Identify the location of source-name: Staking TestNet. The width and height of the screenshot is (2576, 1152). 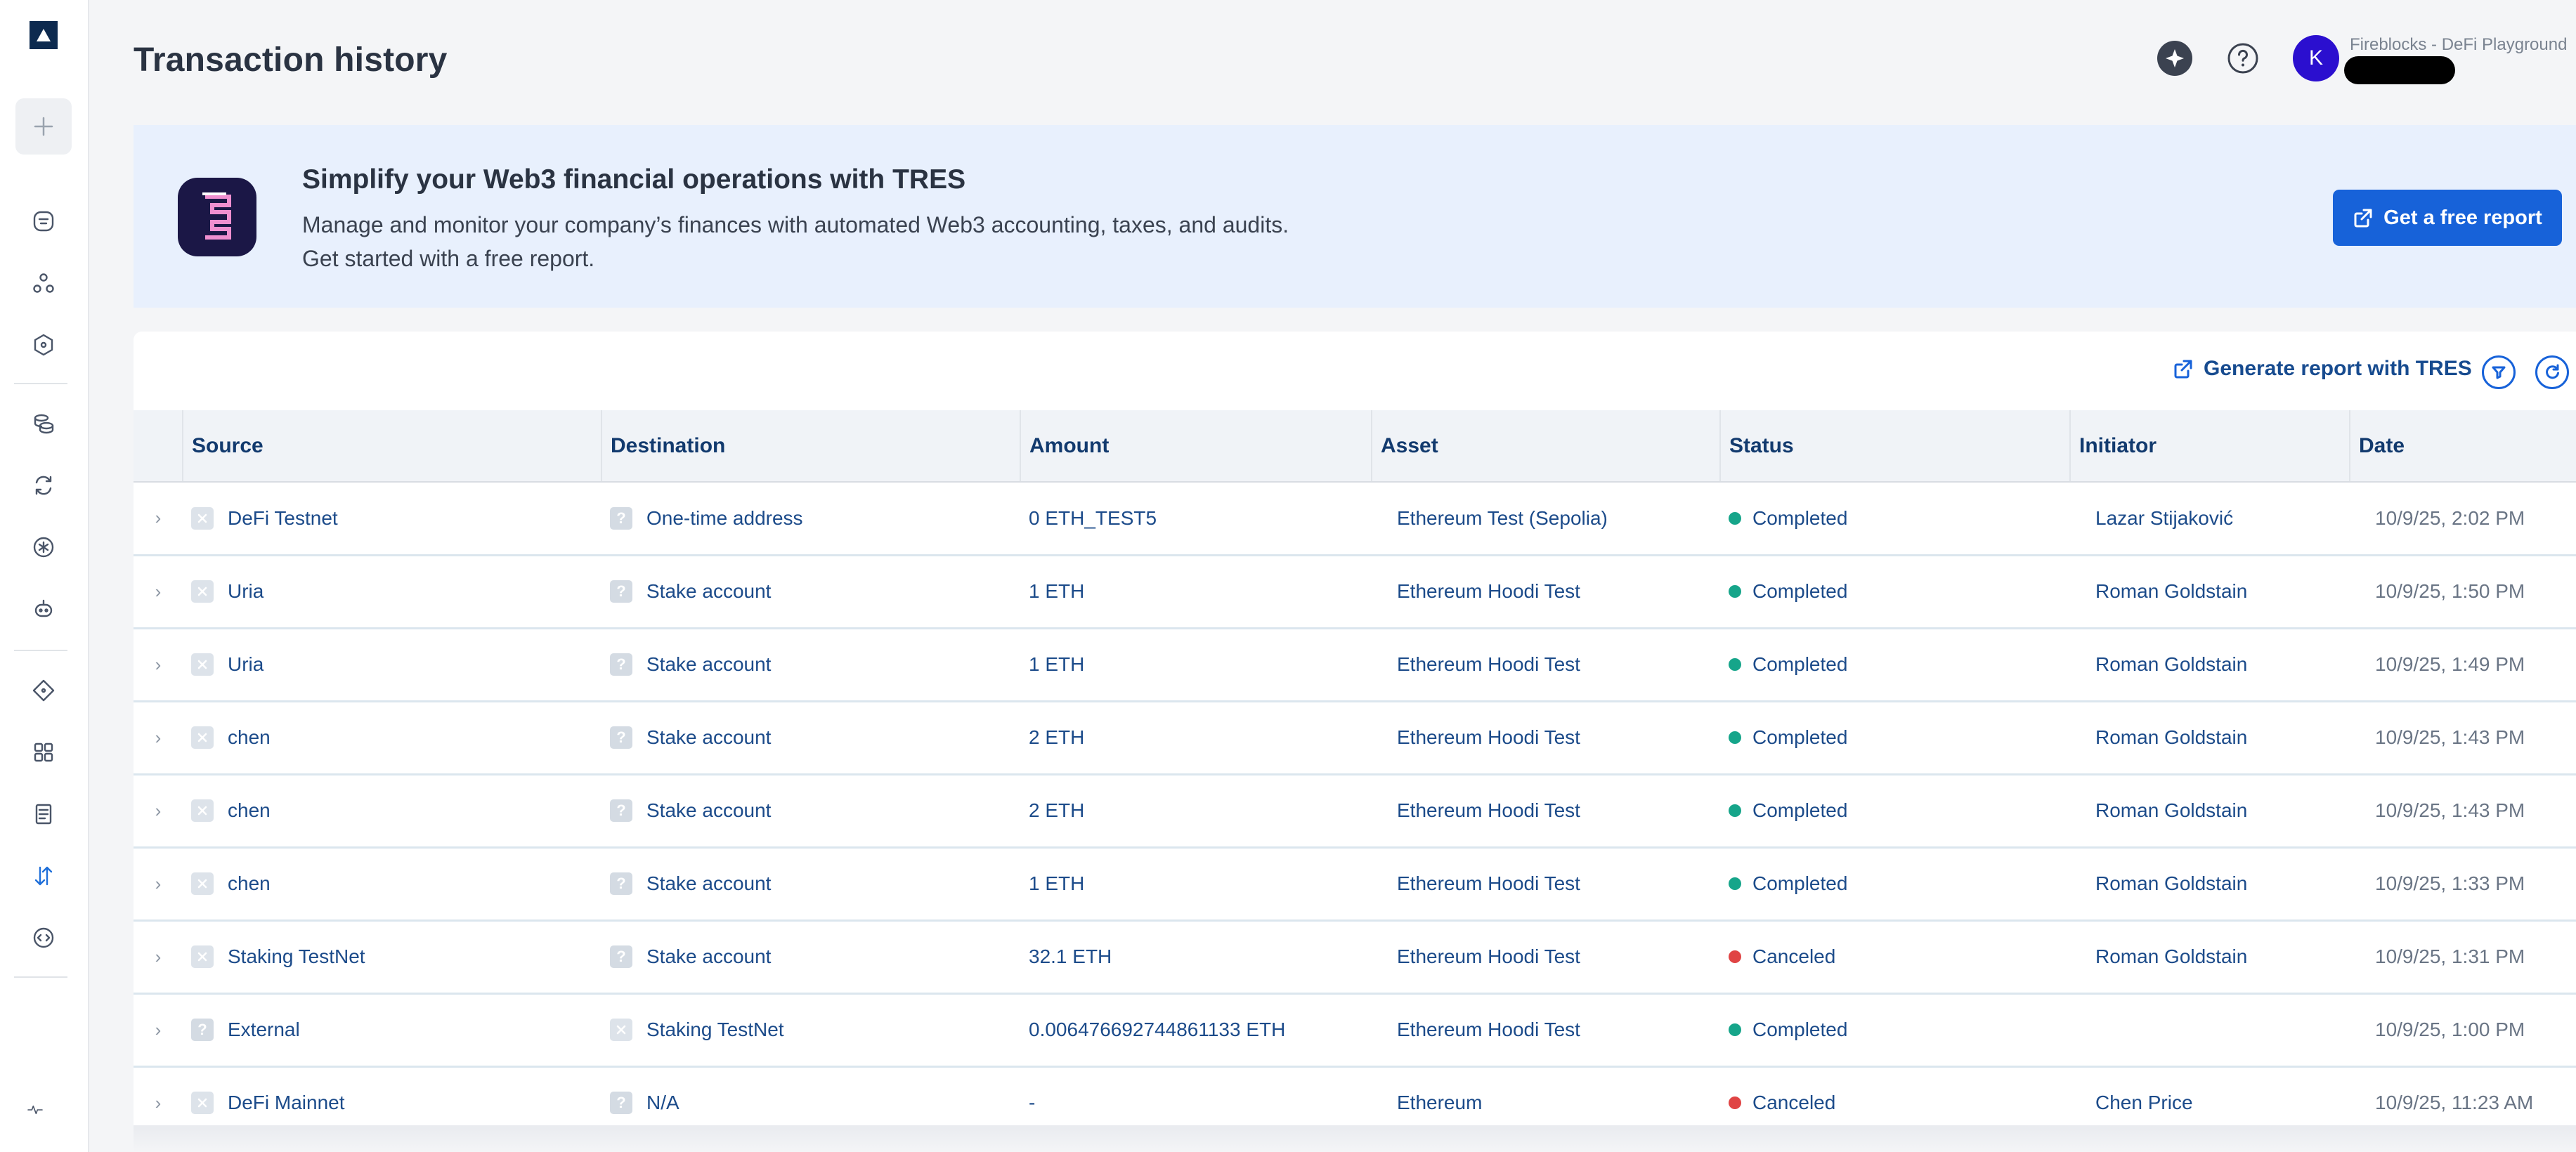
(296, 956).